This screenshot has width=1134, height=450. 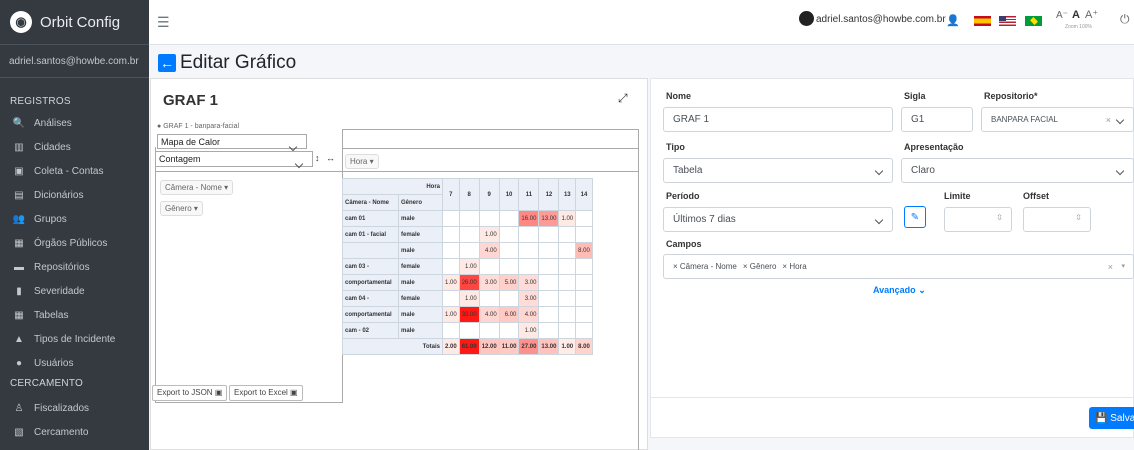 What do you see at coordinates (370, 250) in the screenshot?
I see `pivot-row-label` at bounding box center [370, 250].